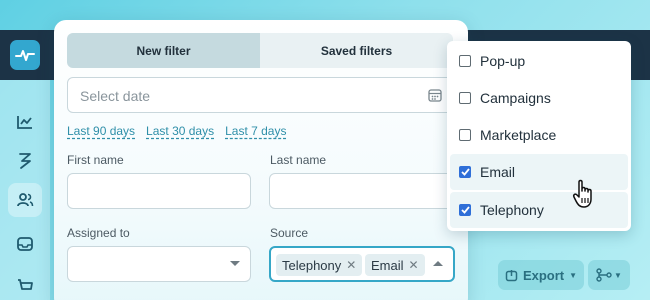 The height and width of the screenshot is (300, 650). What do you see at coordinates (159, 264) in the screenshot?
I see `assigned-to-select` at bounding box center [159, 264].